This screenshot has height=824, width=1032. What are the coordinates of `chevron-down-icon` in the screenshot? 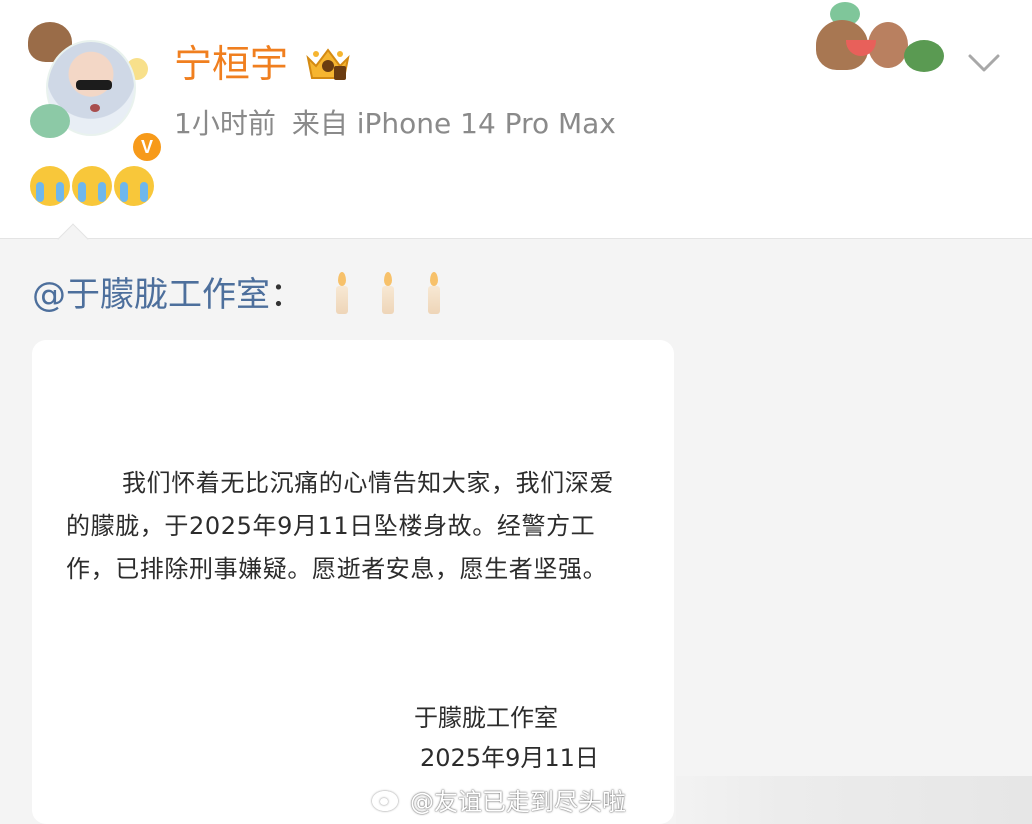 It's located at (984, 63).